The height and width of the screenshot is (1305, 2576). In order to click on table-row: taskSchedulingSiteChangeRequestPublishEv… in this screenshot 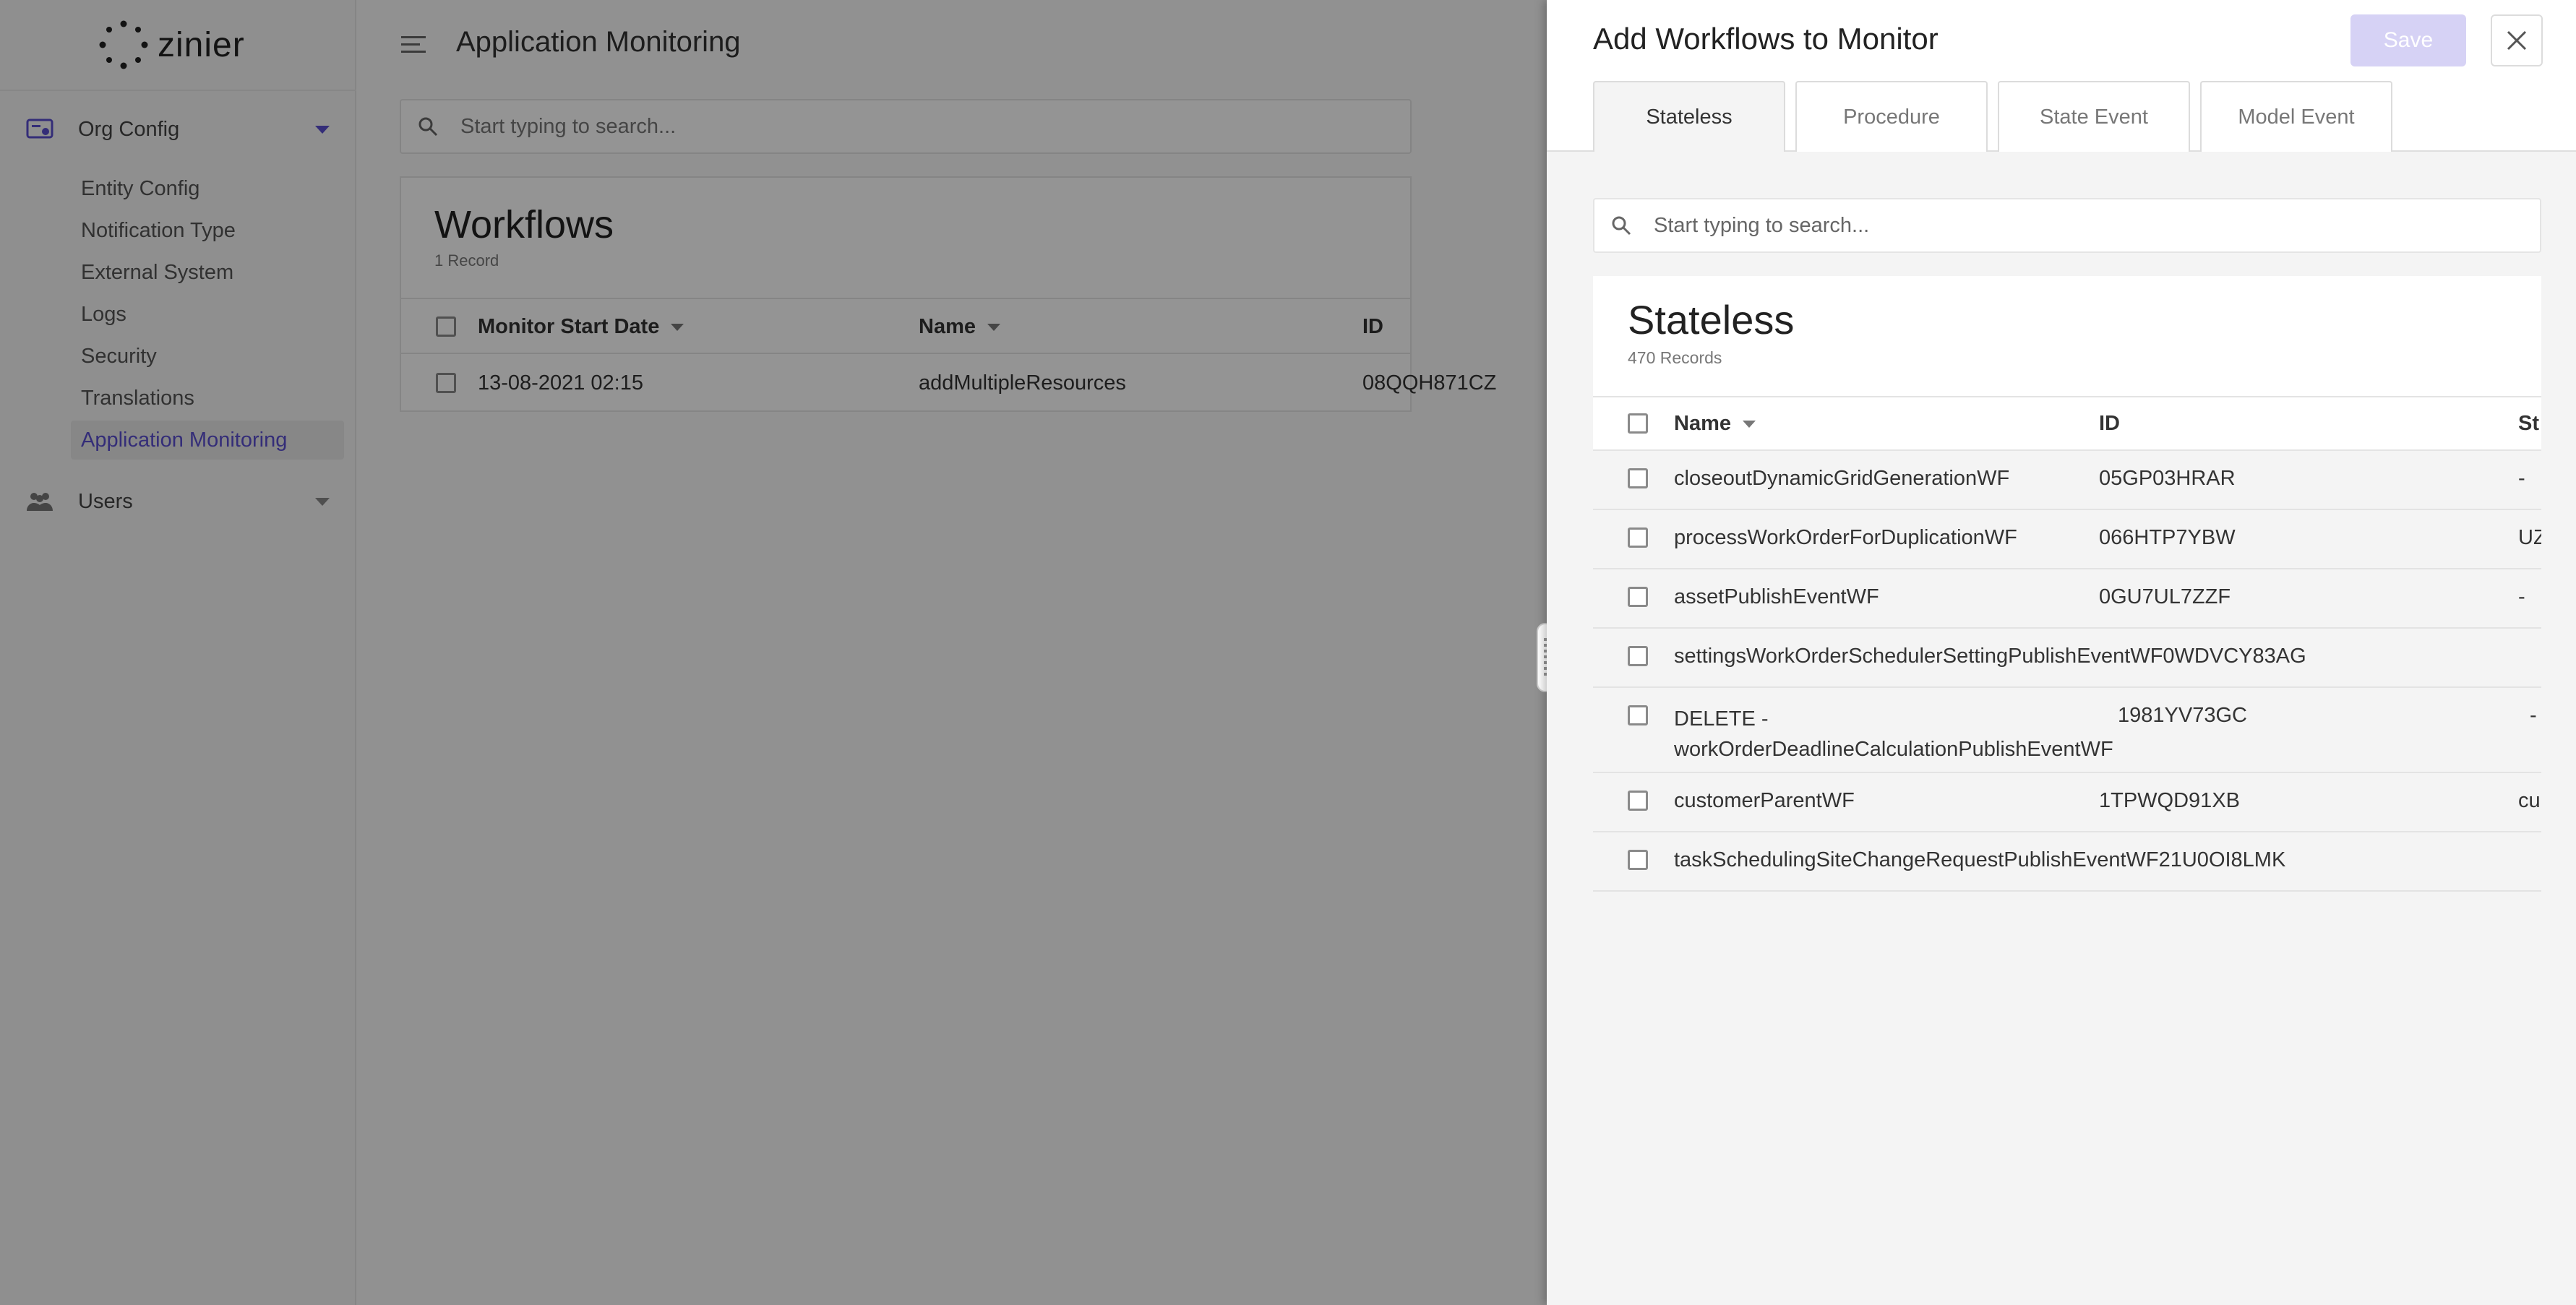, I will do `click(2067, 862)`.